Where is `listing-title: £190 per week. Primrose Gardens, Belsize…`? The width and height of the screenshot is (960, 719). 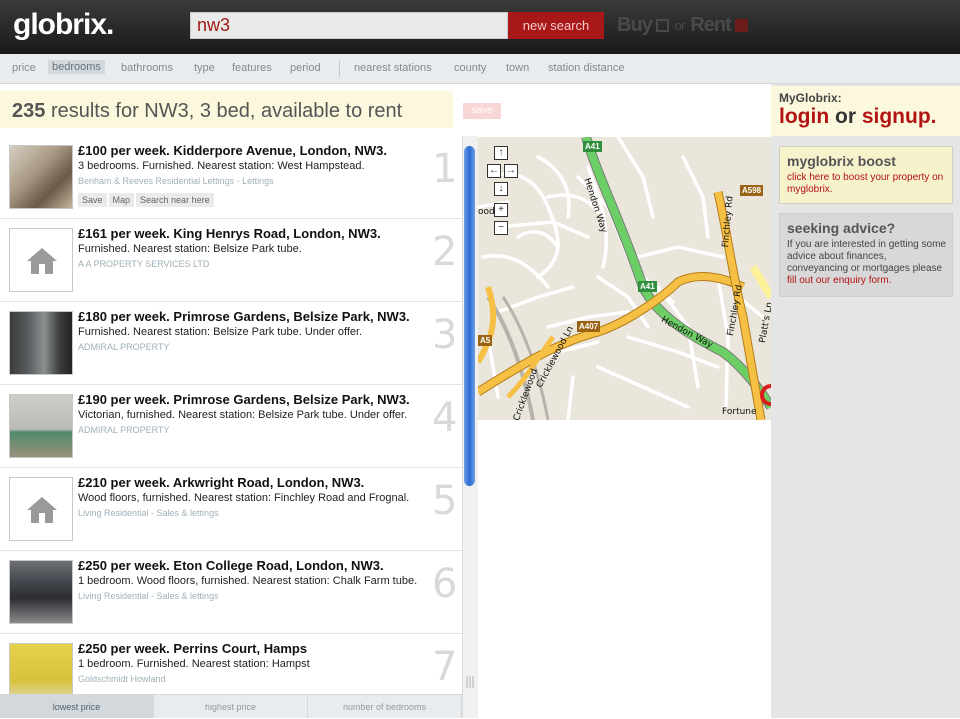
listing-title: £190 per week. Primrose Gardens, Belsize… is located at coordinates (244, 399).